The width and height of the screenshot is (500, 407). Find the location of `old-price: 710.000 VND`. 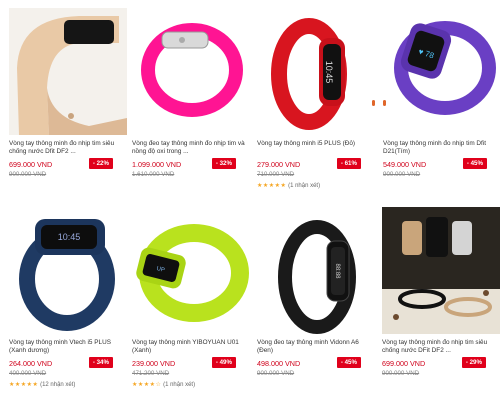

old-price: 710.000 VND is located at coordinates (276, 174).